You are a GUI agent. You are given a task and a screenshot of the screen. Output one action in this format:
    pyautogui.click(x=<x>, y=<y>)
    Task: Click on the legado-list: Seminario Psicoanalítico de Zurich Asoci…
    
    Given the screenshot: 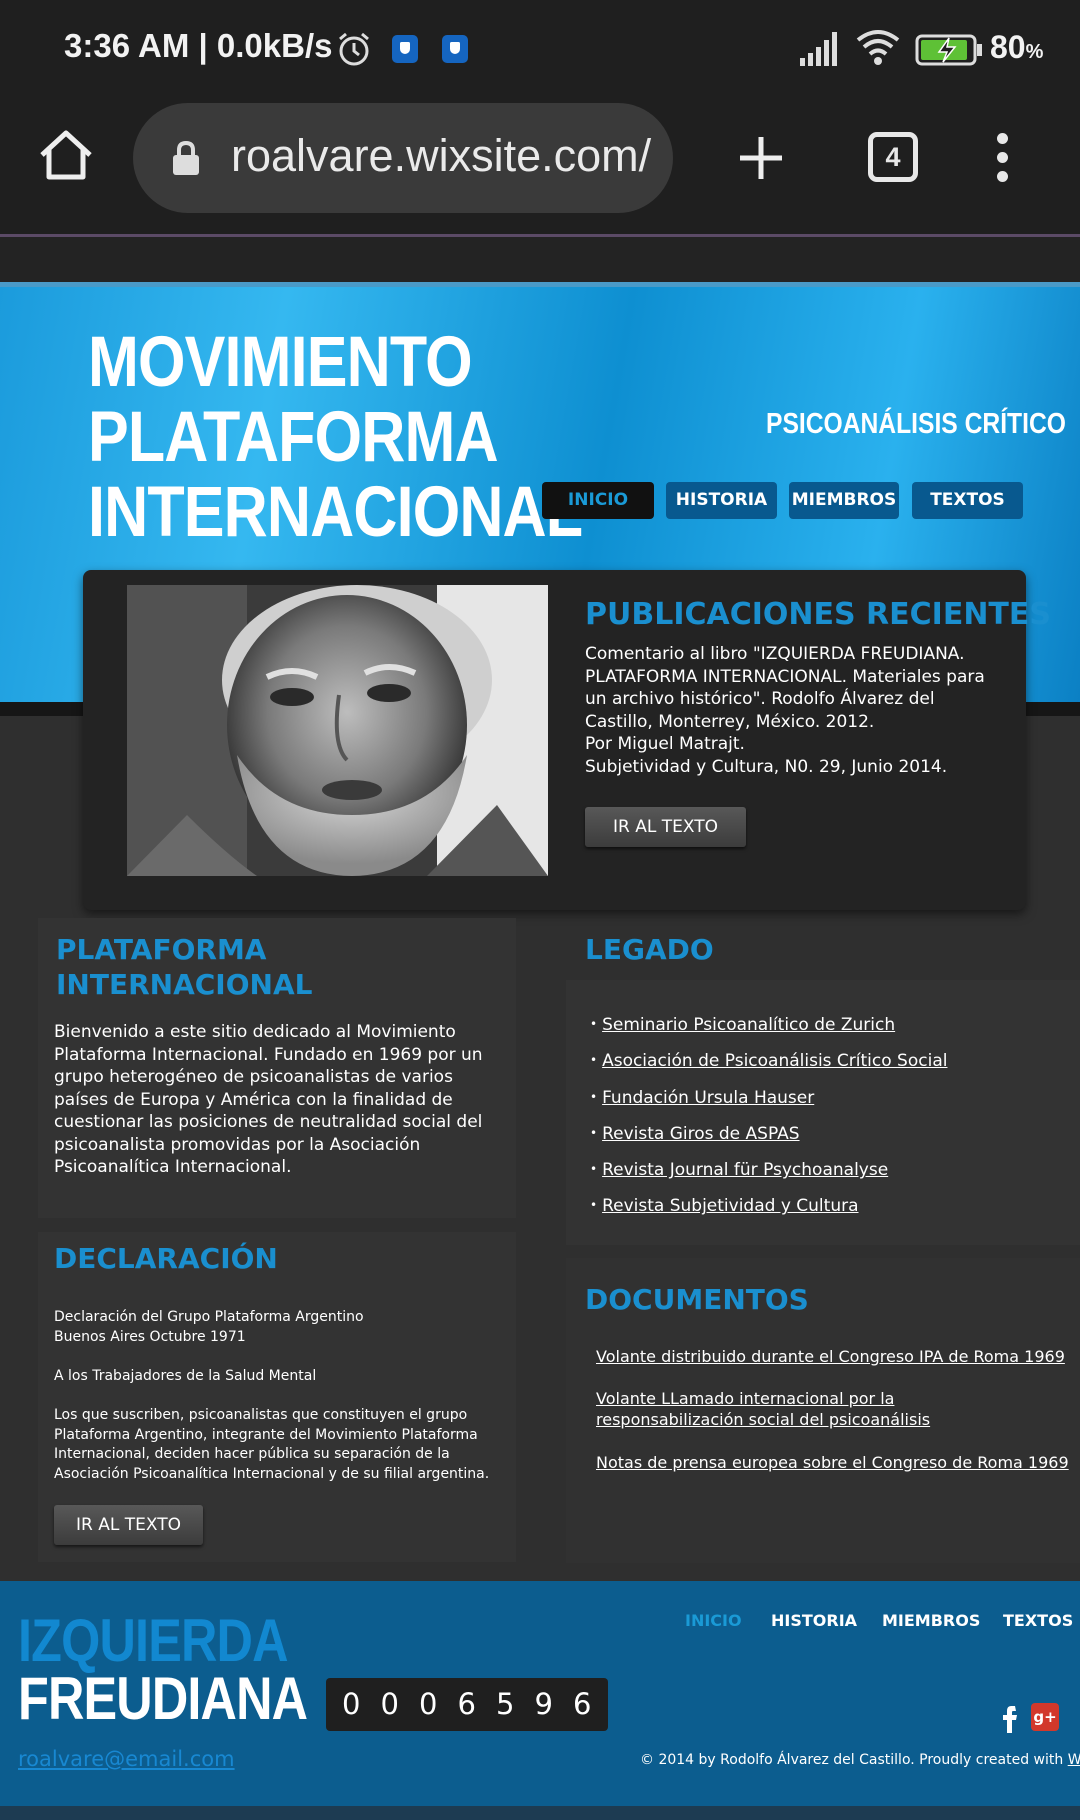 What is the action you would take?
    pyautogui.click(x=768, y=1115)
    